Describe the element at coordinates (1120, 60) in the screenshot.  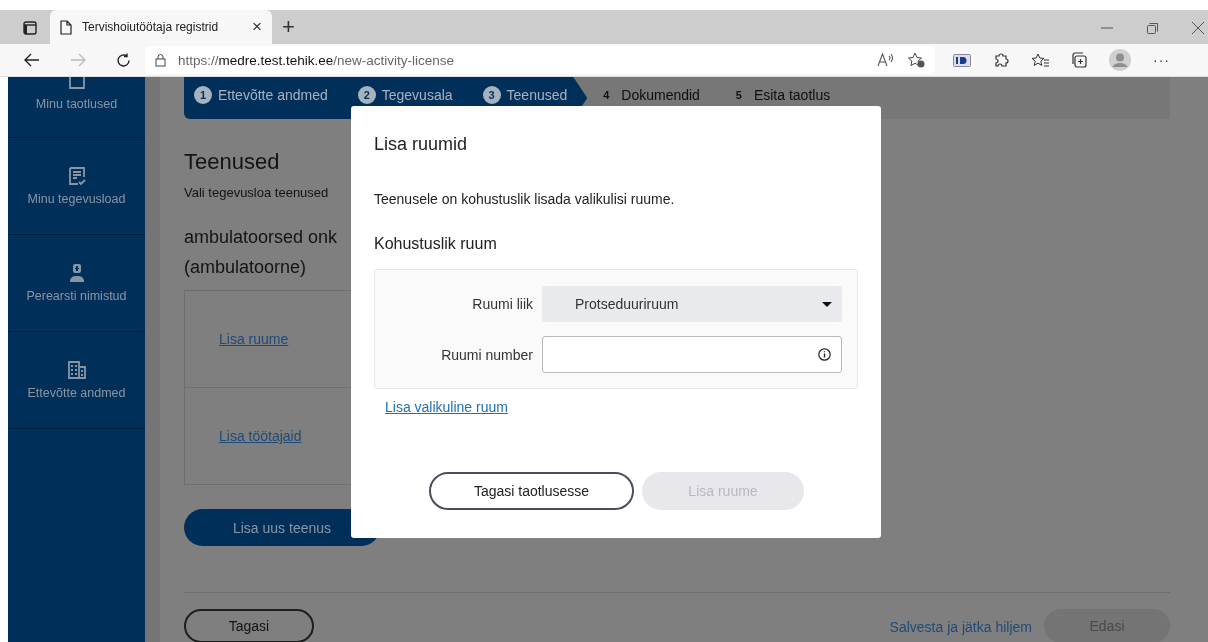
I see `profile-icon` at that location.